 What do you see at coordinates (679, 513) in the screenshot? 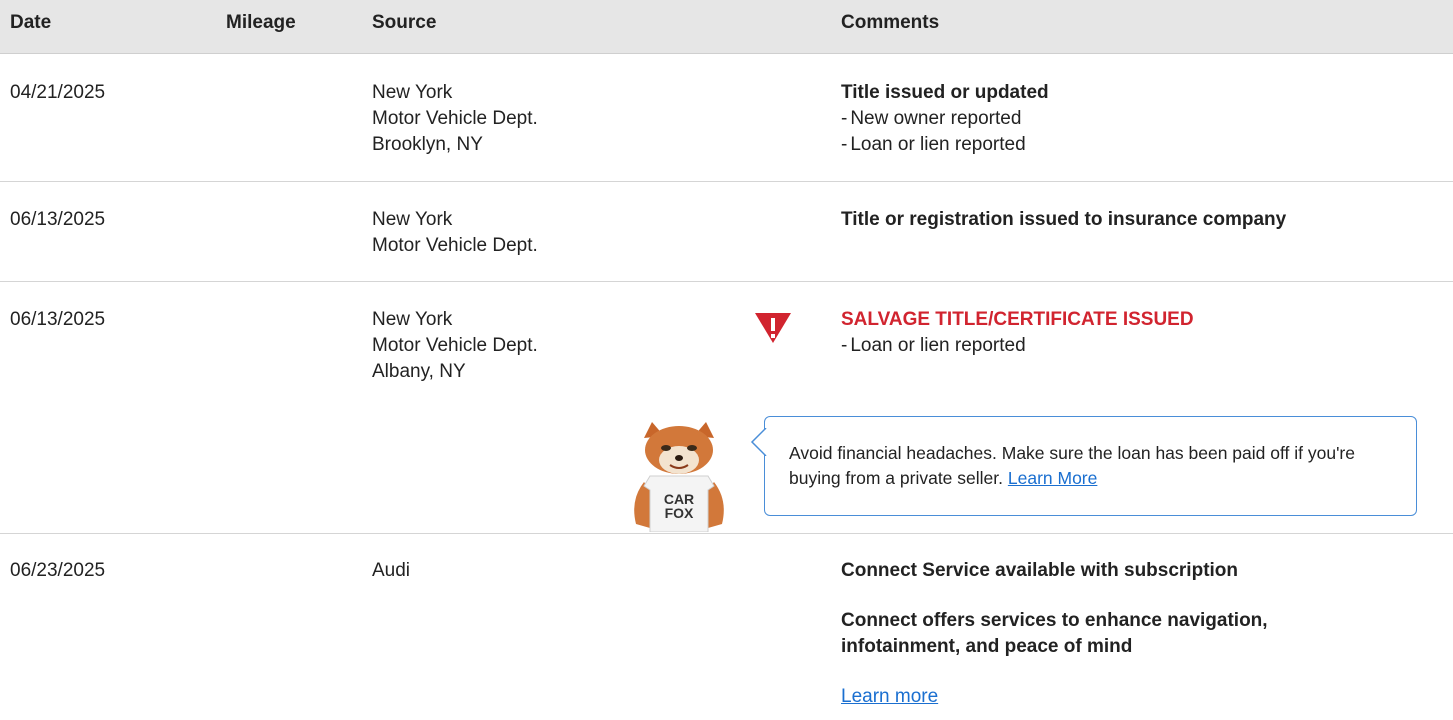
I see `mascot-shirt-text: FOX` at bounding box center [679, 513].